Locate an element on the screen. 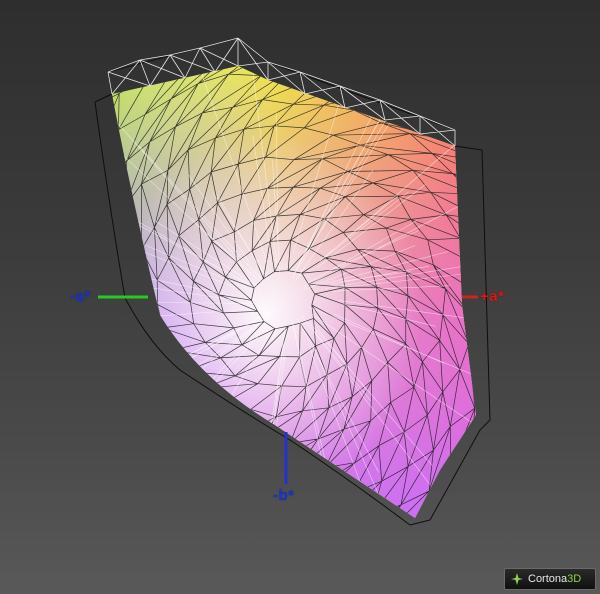 This screenshot has height=594, width=600. logo-text: Cortona3D is located at coordinates (555, 579).